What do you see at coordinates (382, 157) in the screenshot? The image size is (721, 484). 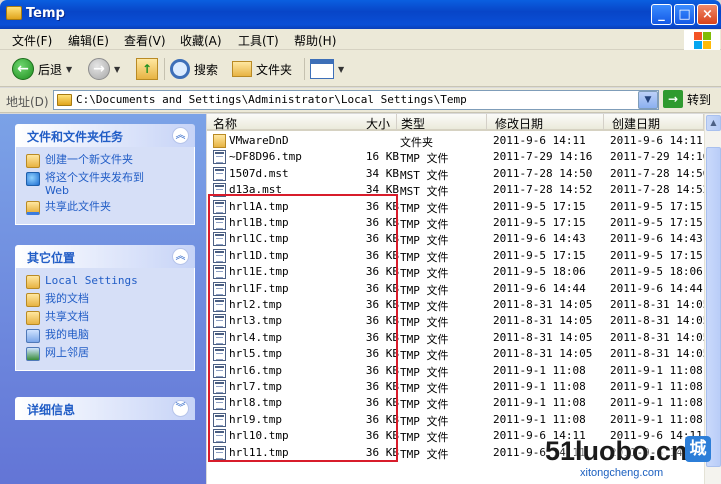 I see `file-size: 16 KB` at bounding box center [382, 157].